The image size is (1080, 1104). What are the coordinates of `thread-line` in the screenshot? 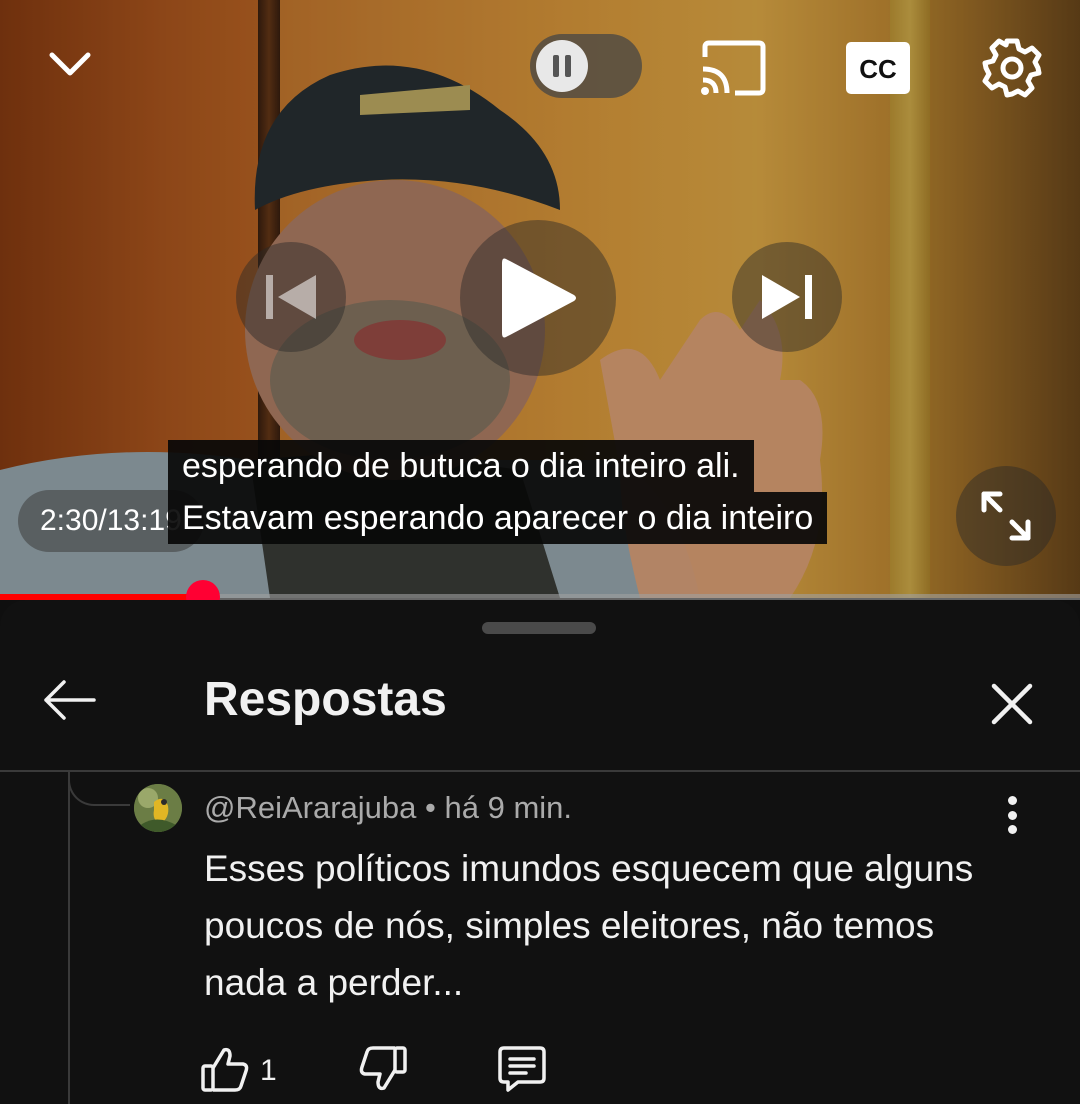 It's located at (69, 938).